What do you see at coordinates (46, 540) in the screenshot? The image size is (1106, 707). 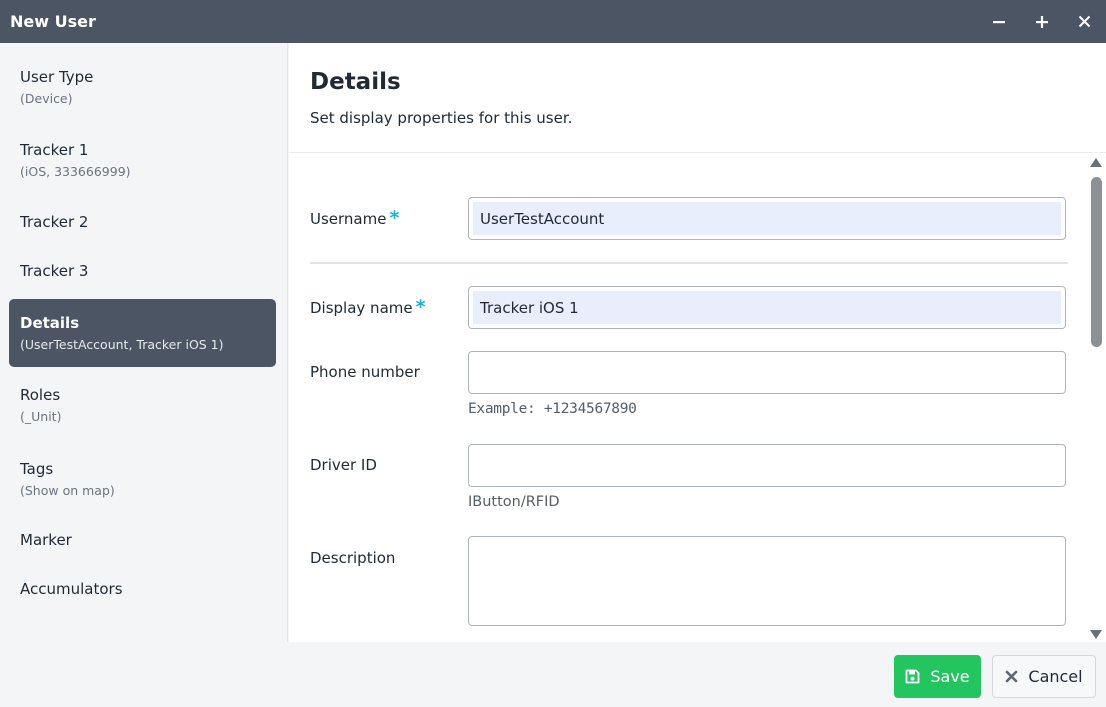 I see `sidebar-item-label: Marker` at bounding box center [46, 540].